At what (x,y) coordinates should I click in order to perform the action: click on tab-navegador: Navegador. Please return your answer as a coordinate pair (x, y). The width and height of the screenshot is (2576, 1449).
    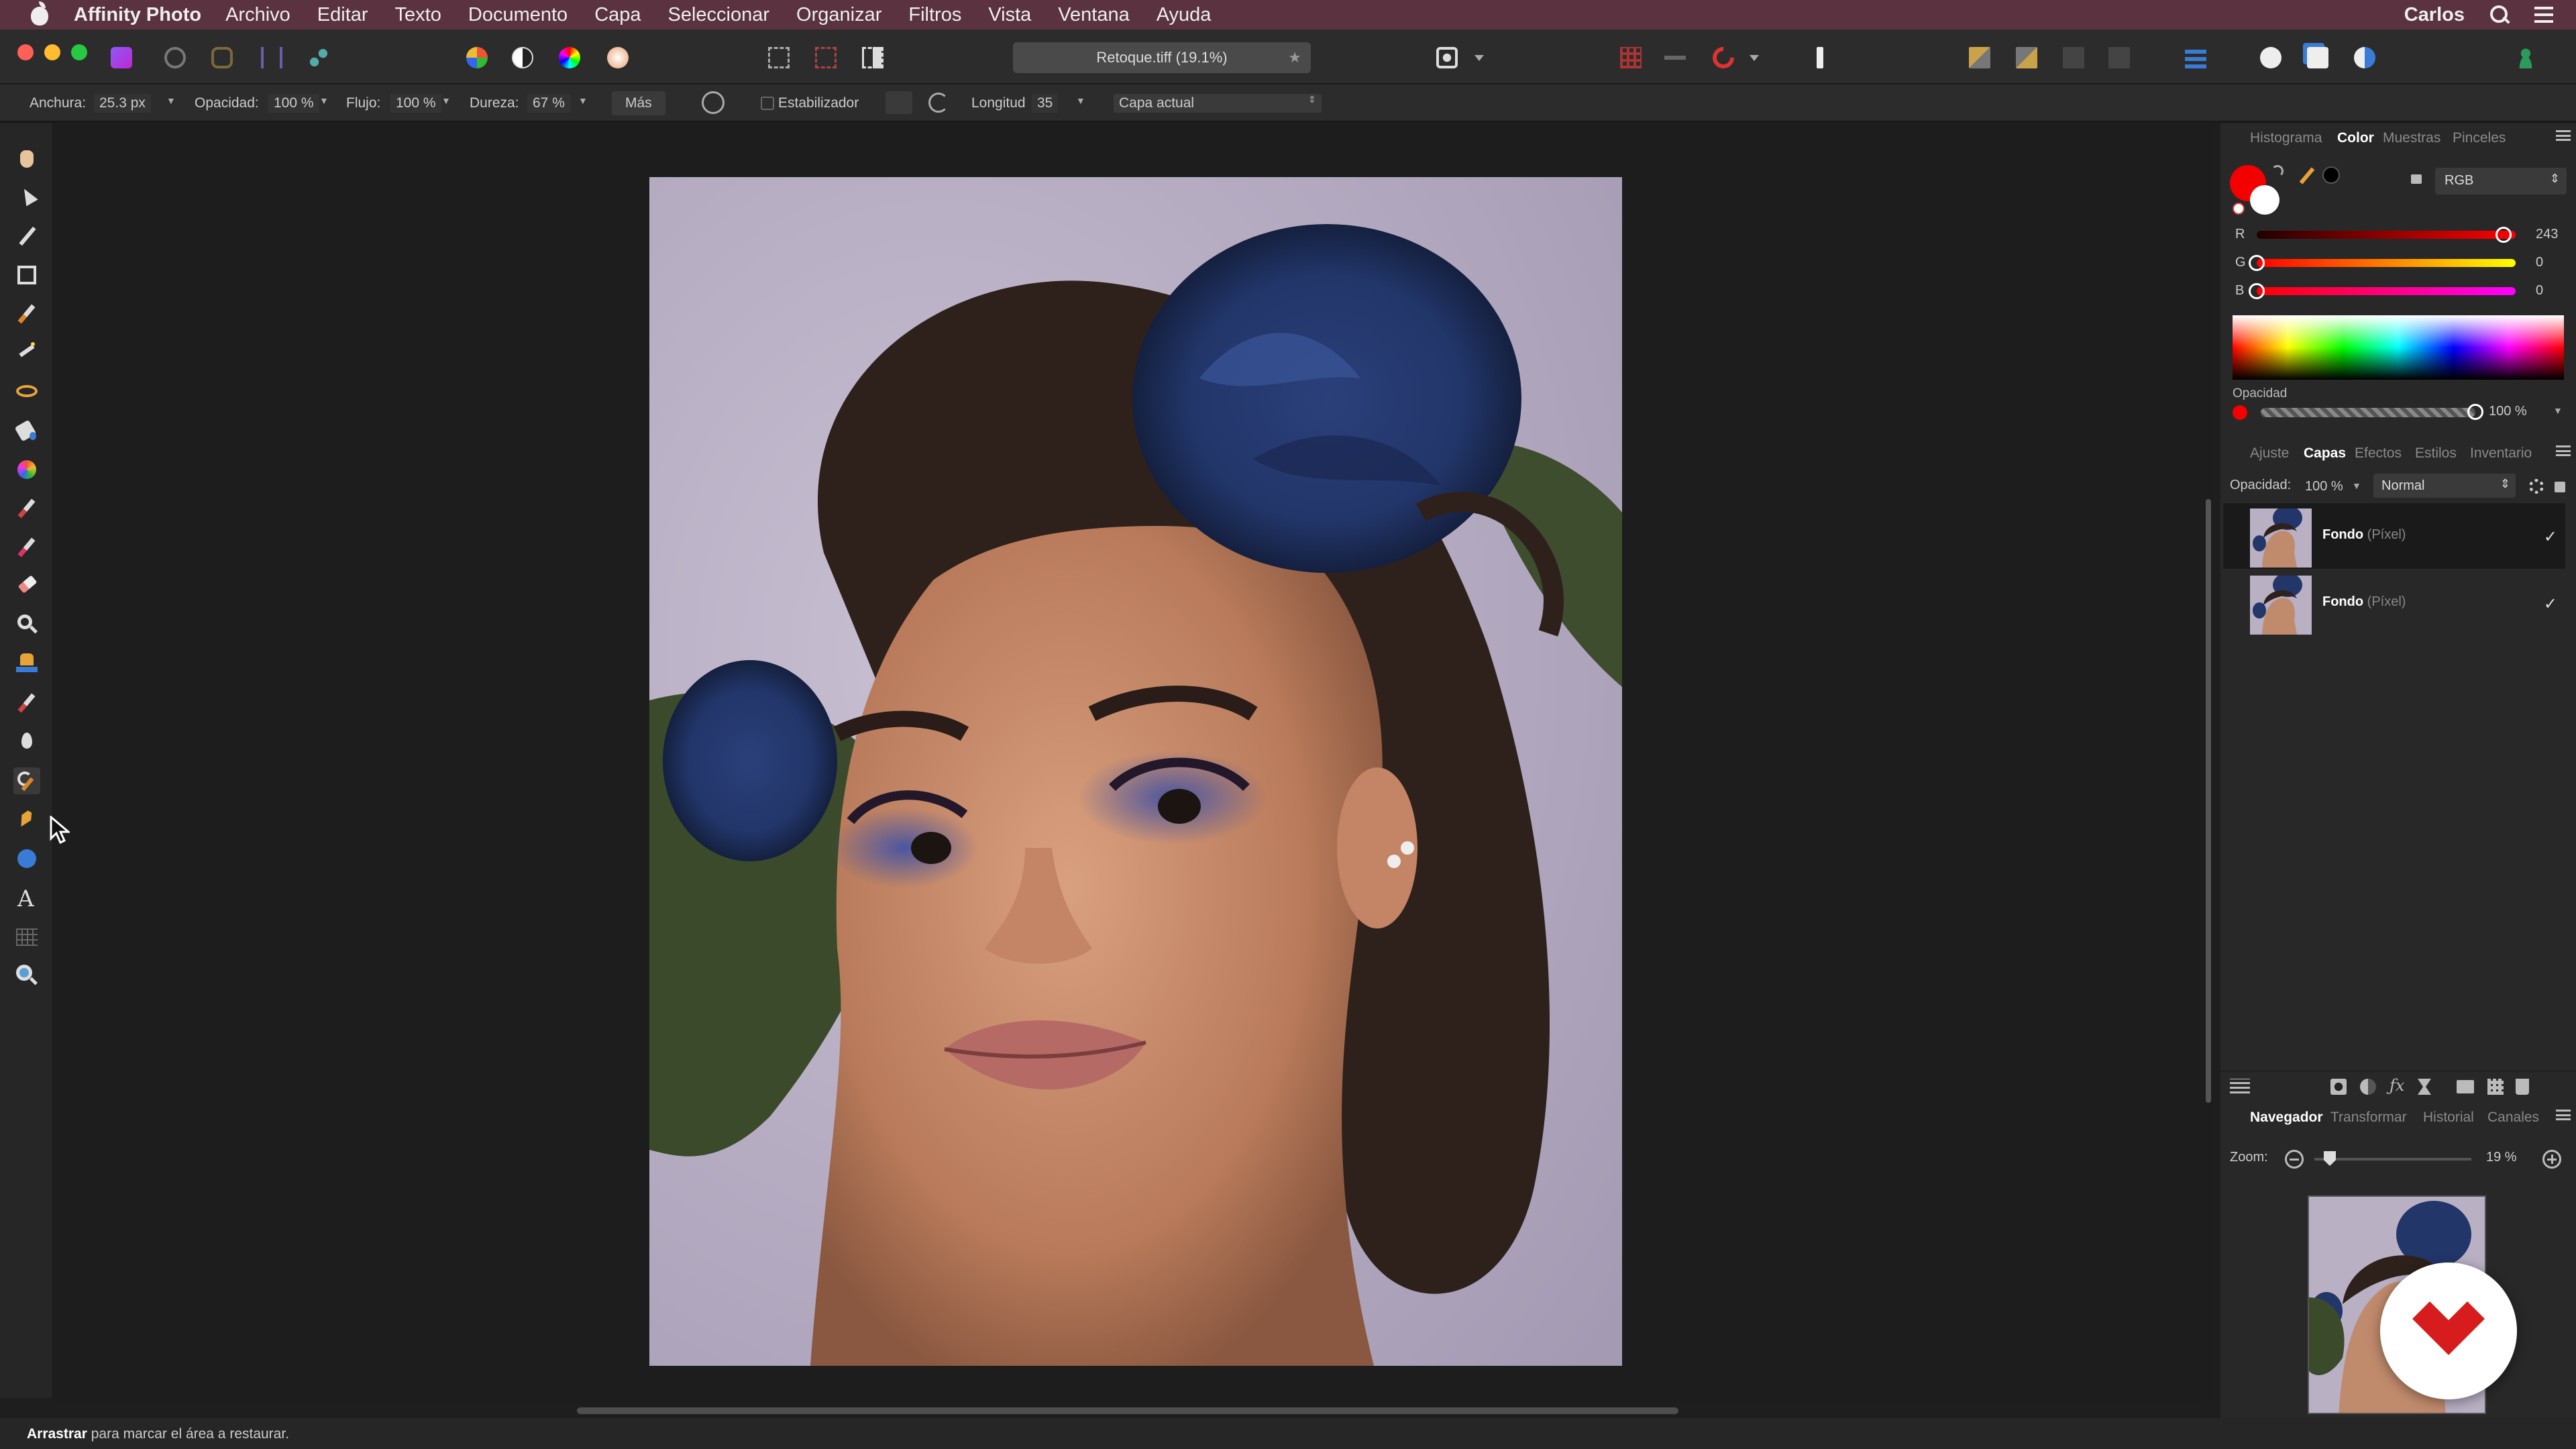
    Looking at the image, I should click on (2286, 1118).